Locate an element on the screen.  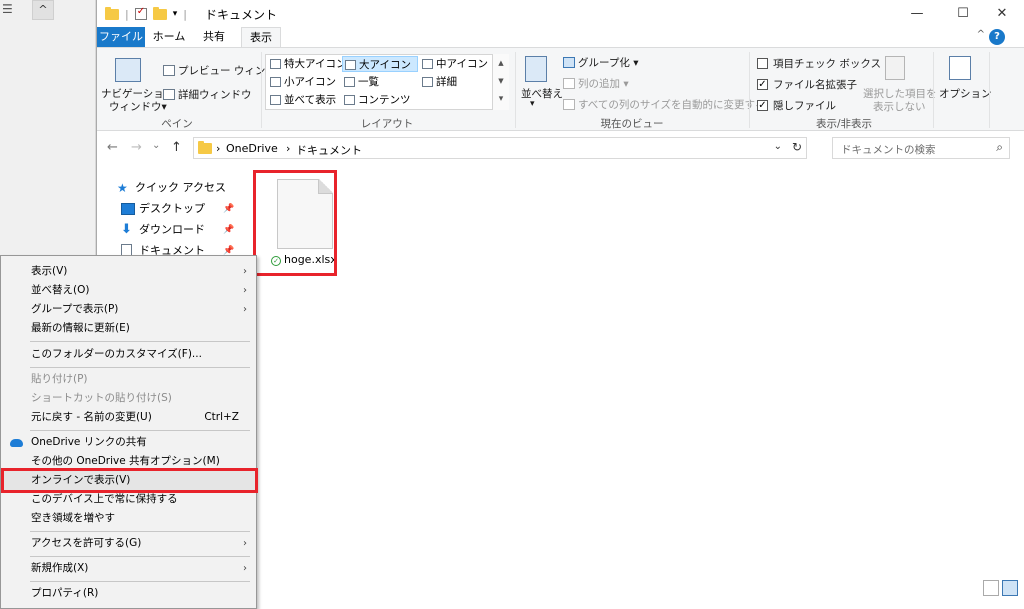
options-button: オプション is located at coordinates (965, 93).